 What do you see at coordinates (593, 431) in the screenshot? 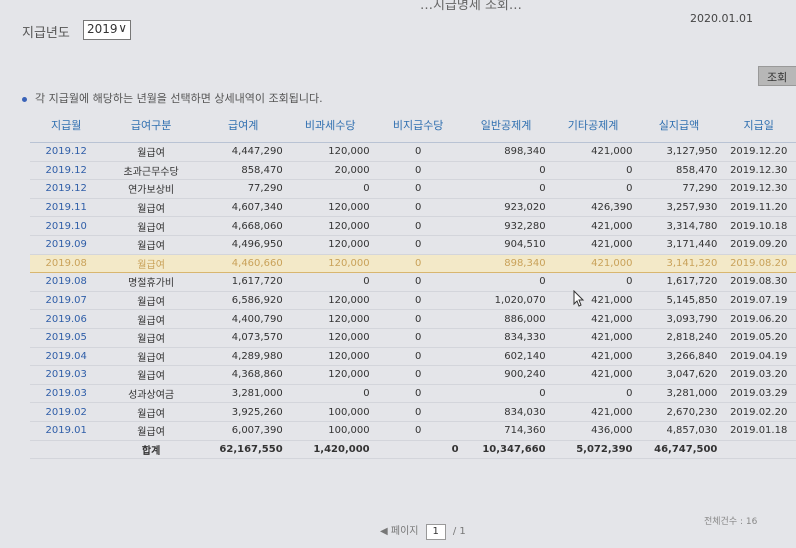
I see `cell-other-deduction: 436,000` at bounding box center [593, 431].